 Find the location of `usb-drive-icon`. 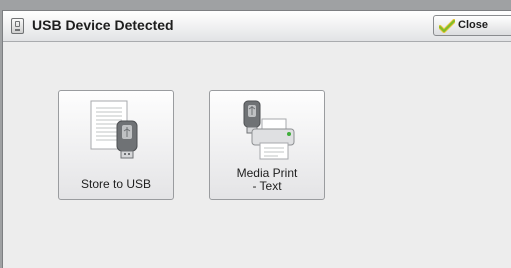

usb-drive-icon is located at coordinates (17, 26).